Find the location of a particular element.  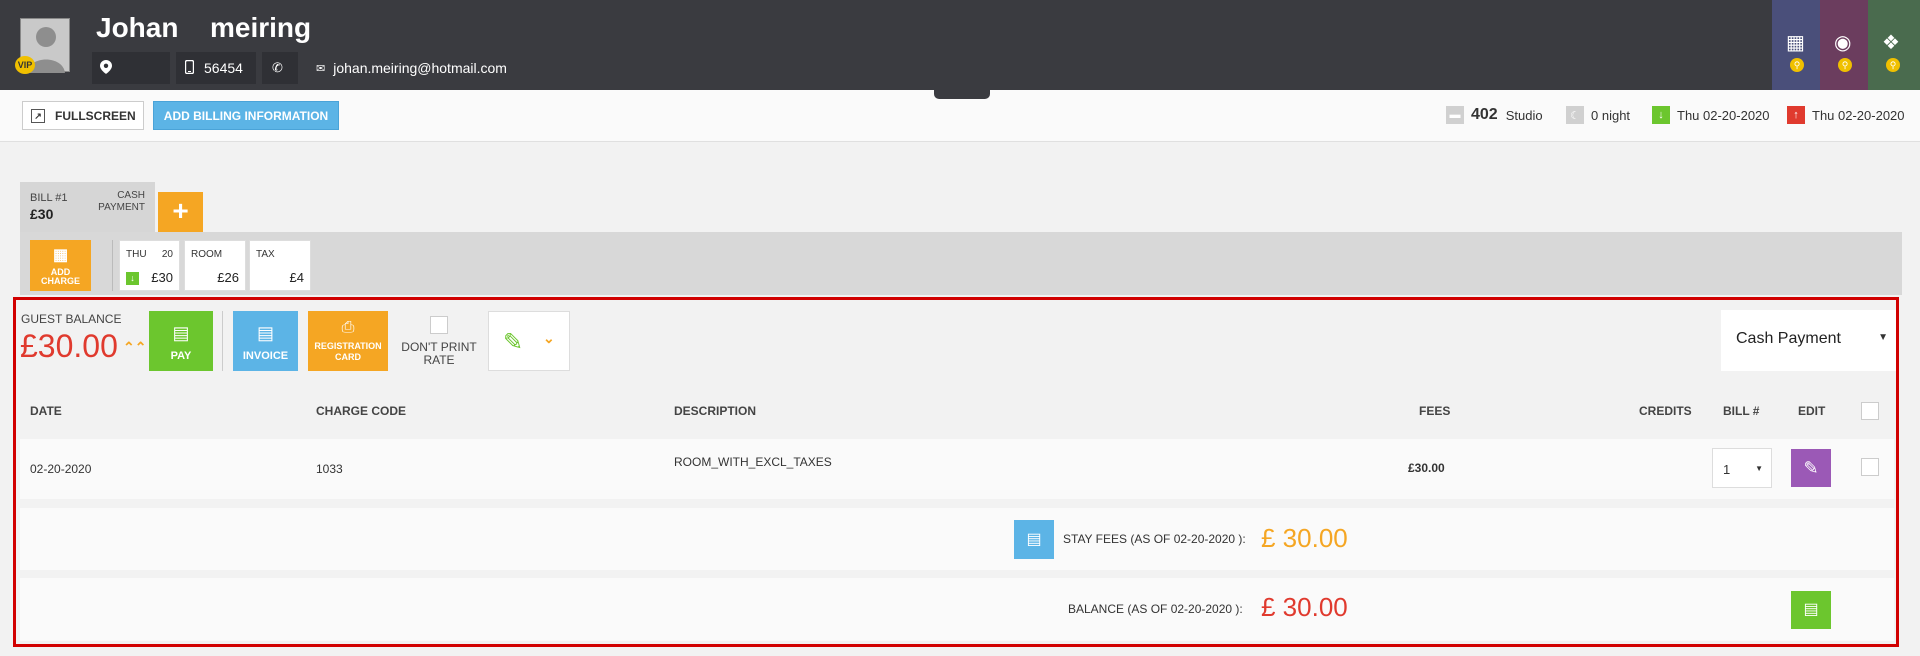

bill-tab-1: BILL #1 £30 CASH PAYMENT is located at coordinates (87, 207).